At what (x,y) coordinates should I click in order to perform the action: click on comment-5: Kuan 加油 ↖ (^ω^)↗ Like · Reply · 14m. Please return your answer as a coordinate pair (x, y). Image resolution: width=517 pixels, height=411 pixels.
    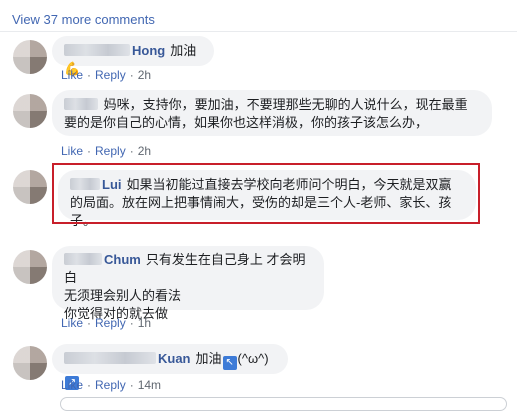
    Looking at the image, I should click on (258, 367).